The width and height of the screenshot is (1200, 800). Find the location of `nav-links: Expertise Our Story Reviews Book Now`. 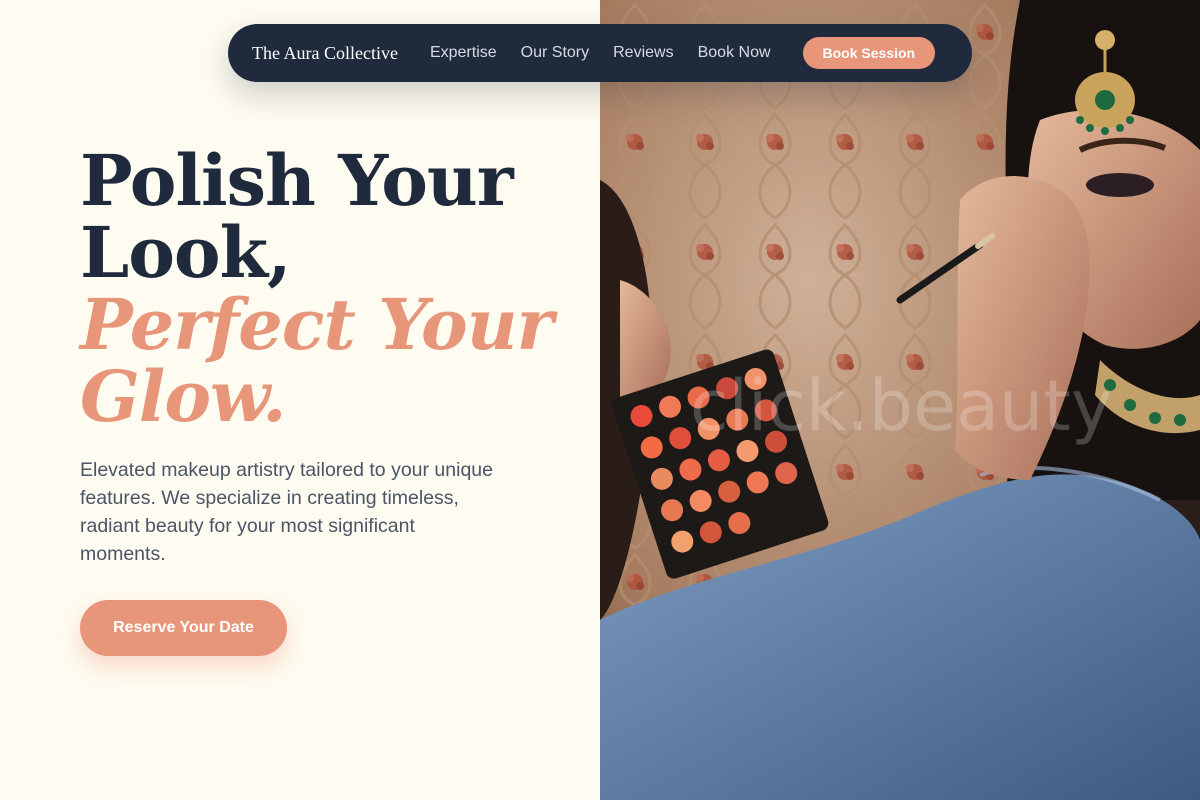

nav-links: Expertise Our Story Reviews Book Now is located at coordinates (600, 53).